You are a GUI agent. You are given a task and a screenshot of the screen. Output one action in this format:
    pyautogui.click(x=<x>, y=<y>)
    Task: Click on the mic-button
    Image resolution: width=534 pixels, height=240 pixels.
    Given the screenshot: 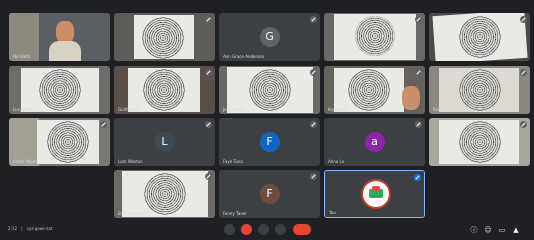 What is the action you would take?
    pyautogui.click(x=229, y=229)
    